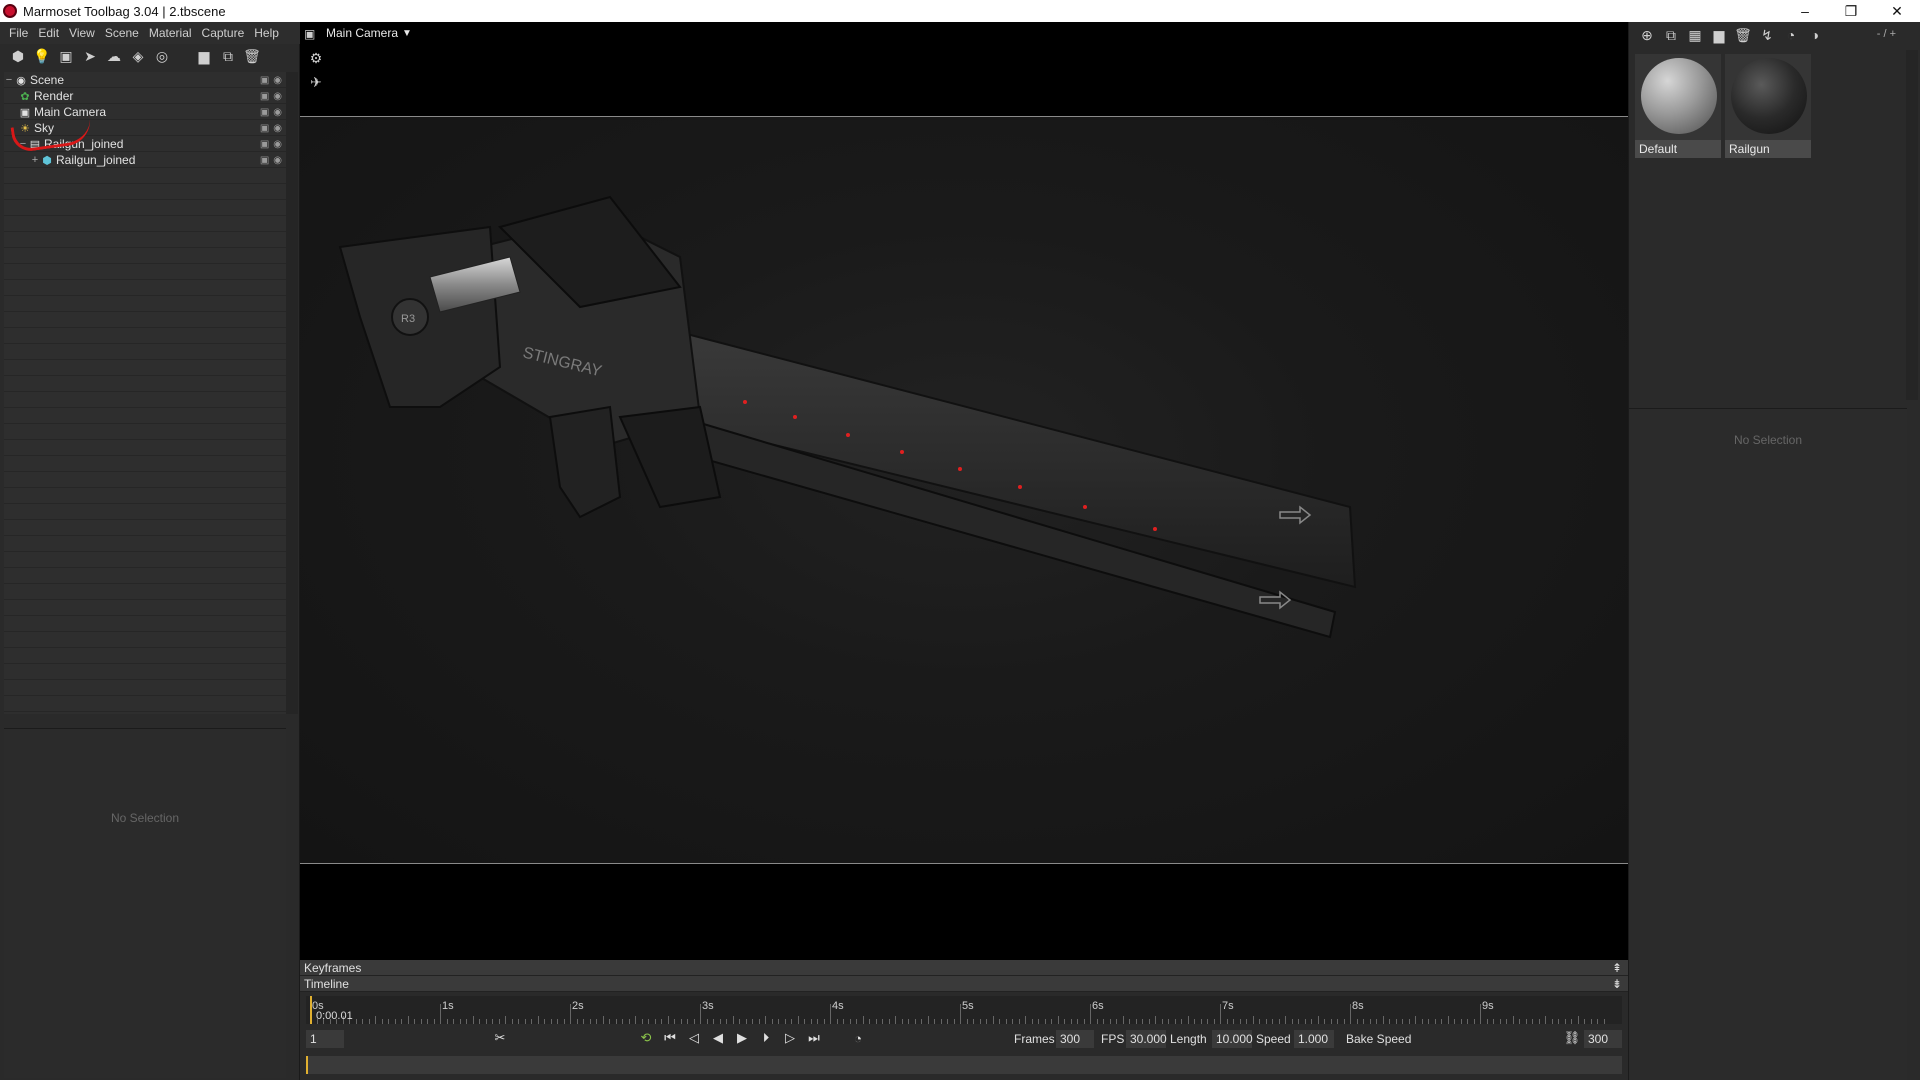 The height and width of the screenshot is (1080, 1920). What do you see at coordinates (1378, 1039) in the screenshot?
I see `bake-speed-button: Bake Speed` at bounding box center [1378, 1039].